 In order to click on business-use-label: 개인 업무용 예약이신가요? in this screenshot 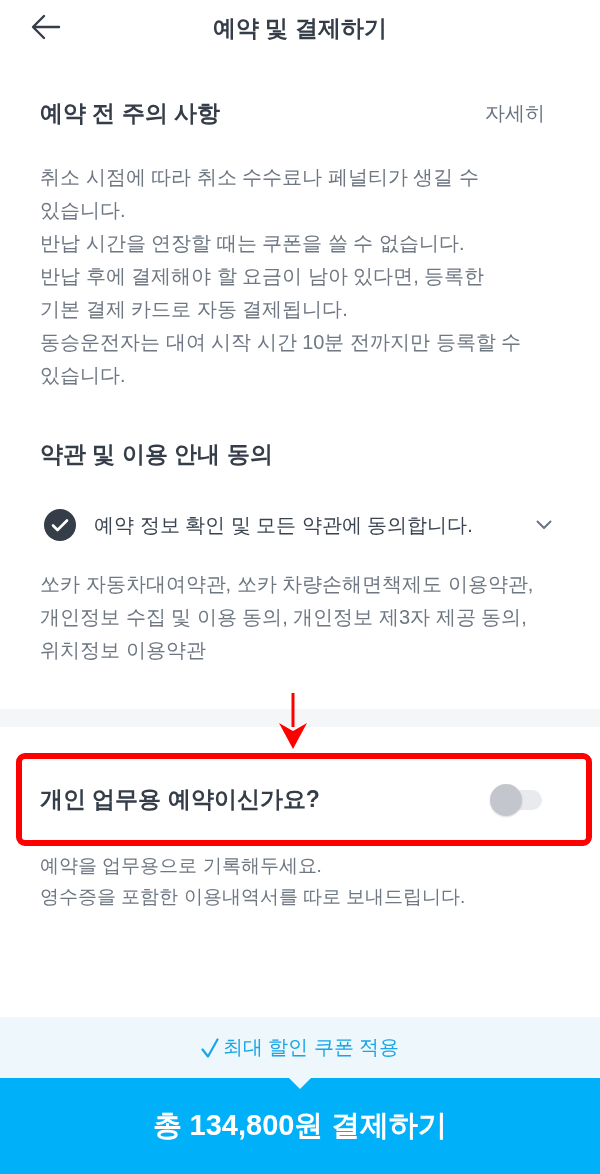, I will do `click(180, 799)`.